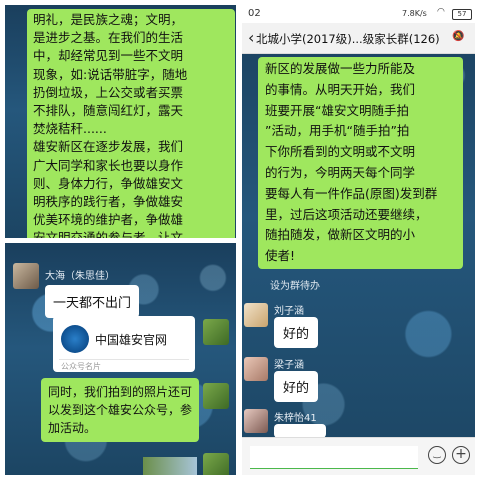  What do you see at coordinates (254, 13) in the screenshot?
I see `status-time: 02` at bounding box center [254, 13].